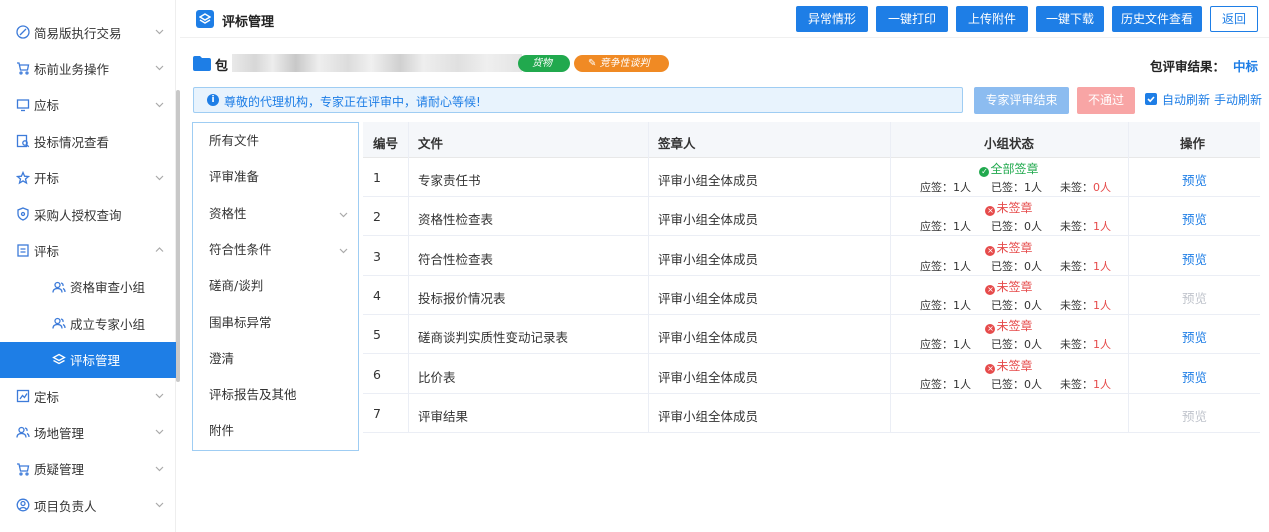 This screenshot has height=532, width=1269. I want to click on row-file-name: 评审结果, so click(443, 416).